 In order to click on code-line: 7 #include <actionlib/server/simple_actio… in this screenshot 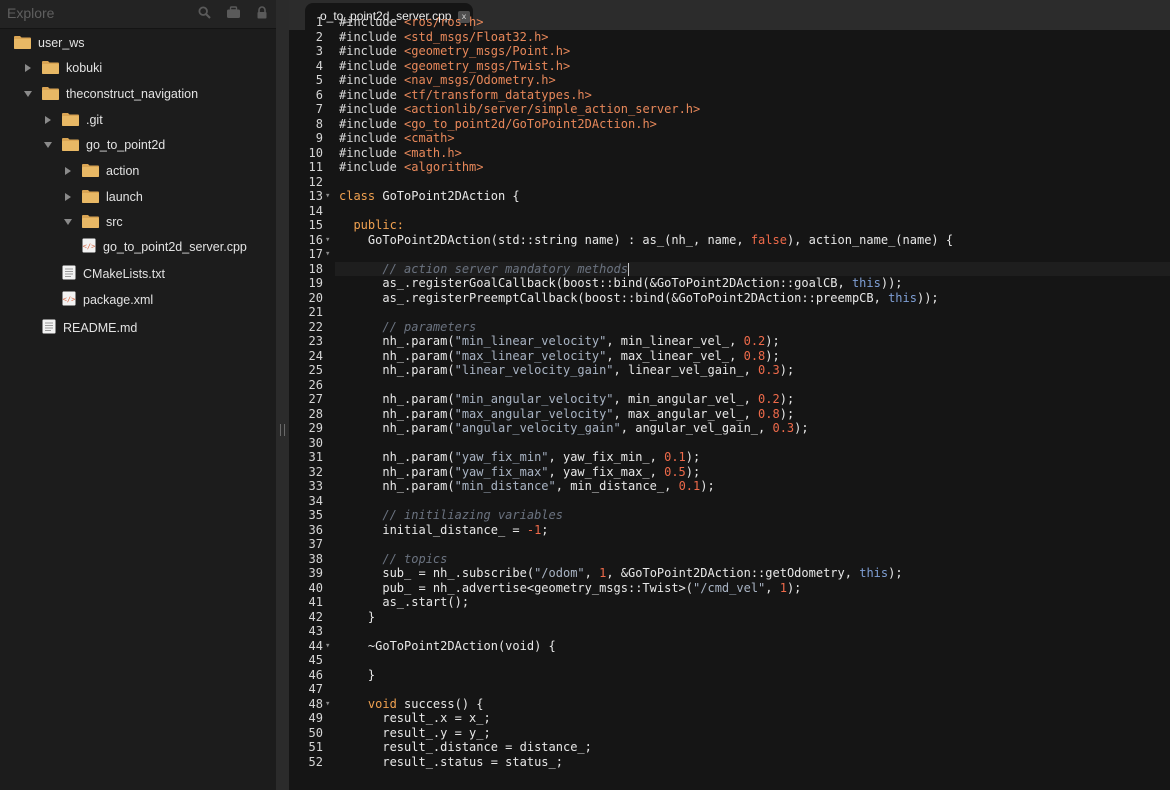, I will do `click(729, 109)`.